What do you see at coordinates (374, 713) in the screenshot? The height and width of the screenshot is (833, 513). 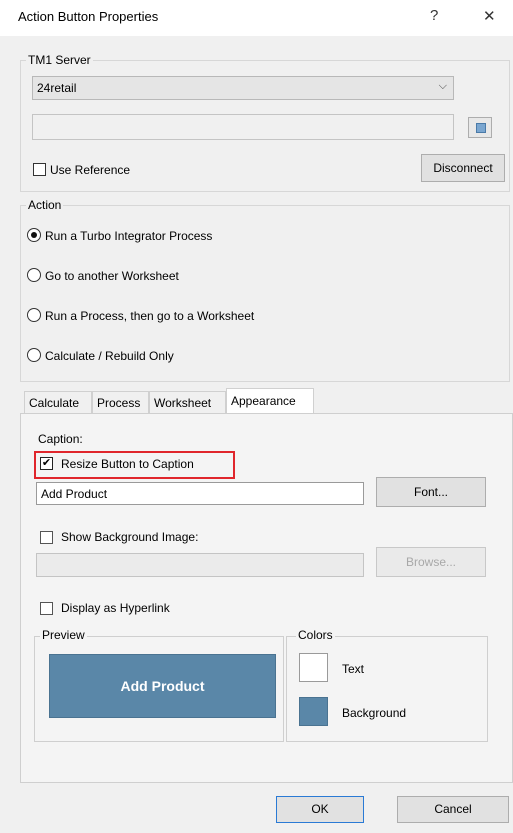 I see `background-color-label: Background` at bounding box center [374, 713].